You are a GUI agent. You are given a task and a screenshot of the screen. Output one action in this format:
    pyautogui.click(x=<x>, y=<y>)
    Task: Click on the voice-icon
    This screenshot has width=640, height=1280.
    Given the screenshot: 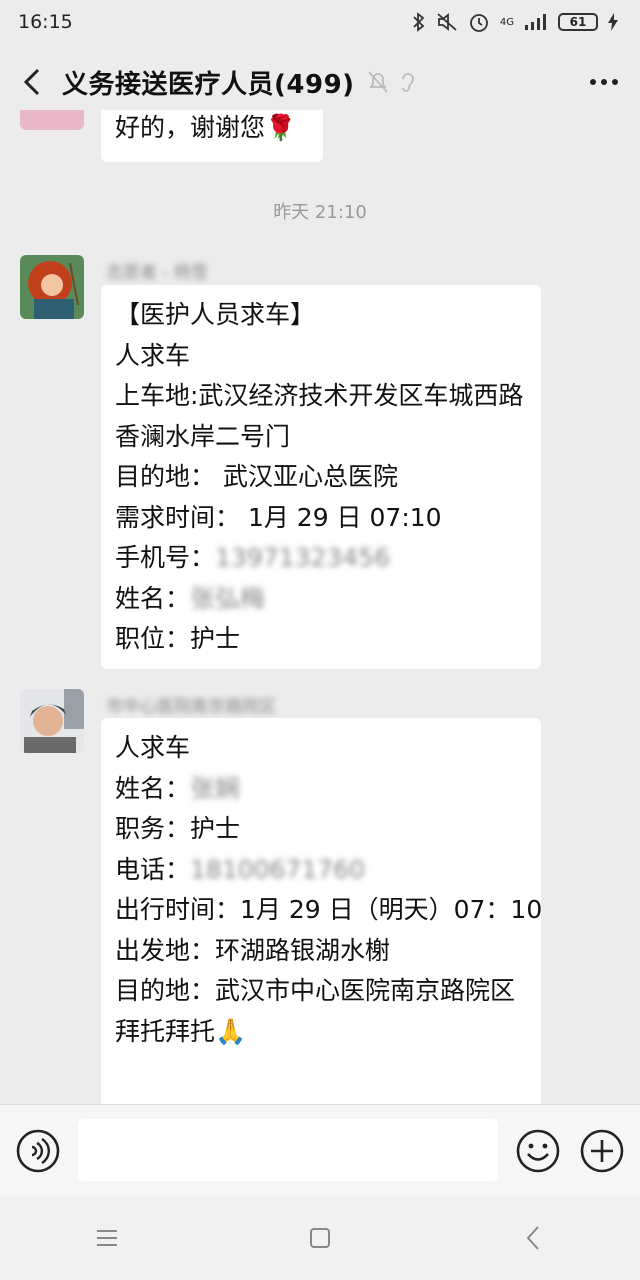 What is the action you would take?
    pyautogui.click(x=38, y=1151)
    